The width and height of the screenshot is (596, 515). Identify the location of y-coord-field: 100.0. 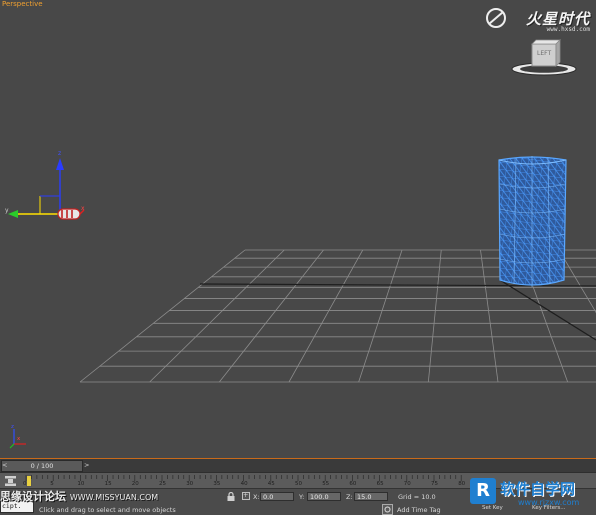
(324, 496).